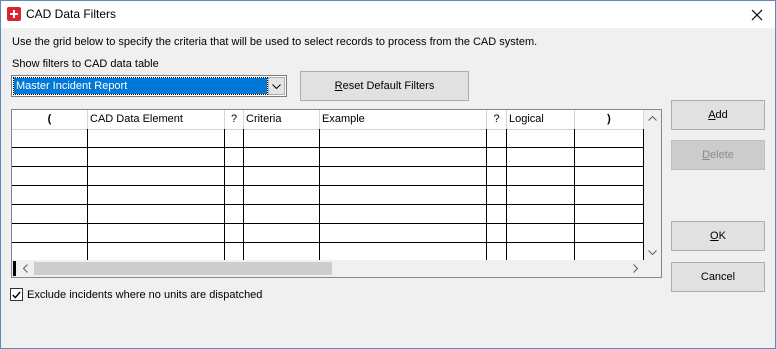 This screenshot has height=349, width=776. What do you see at coordinates (652, 268) in the screenshot?
I see `scrollbar-corner` at bounding box center [652, 268].